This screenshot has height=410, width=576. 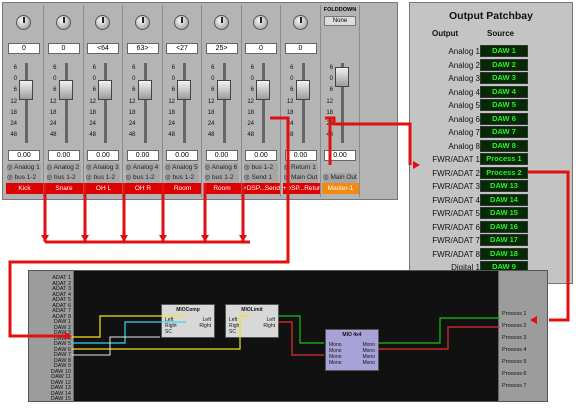 I want to click on wire-cyan, so click(x=129, y=332).